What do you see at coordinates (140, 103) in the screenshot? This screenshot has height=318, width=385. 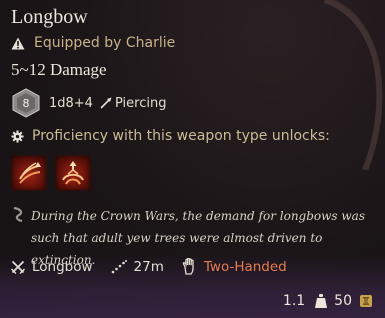 I see `damage-type: Piercing` at bounding box center [140, 103].